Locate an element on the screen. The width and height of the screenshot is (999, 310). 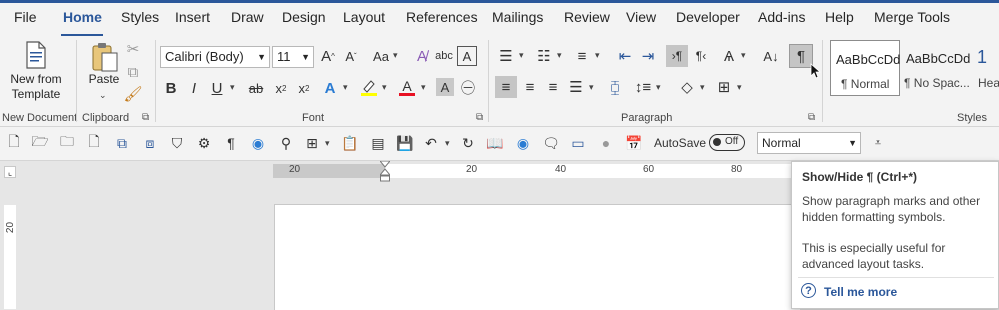
tab-references: References is located at coordinates (442, 17).